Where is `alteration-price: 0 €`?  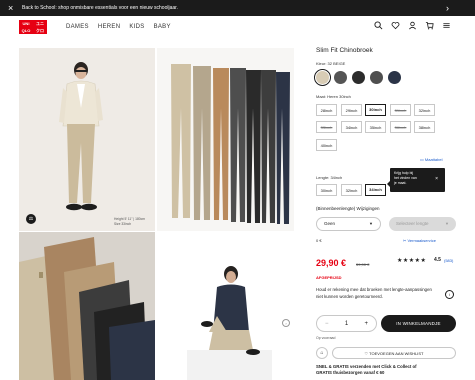 alteration-price: 0 € is located at coordinates (319, 240).